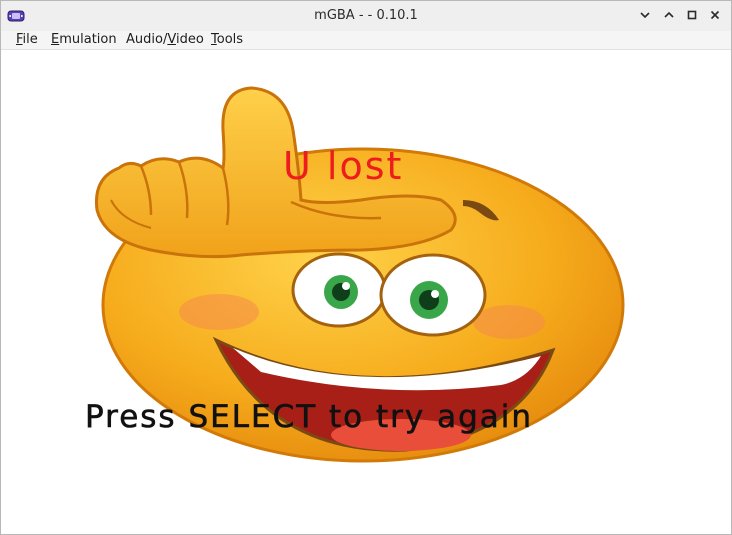  I want to click on chevron-up-icon, so click(669, 15).